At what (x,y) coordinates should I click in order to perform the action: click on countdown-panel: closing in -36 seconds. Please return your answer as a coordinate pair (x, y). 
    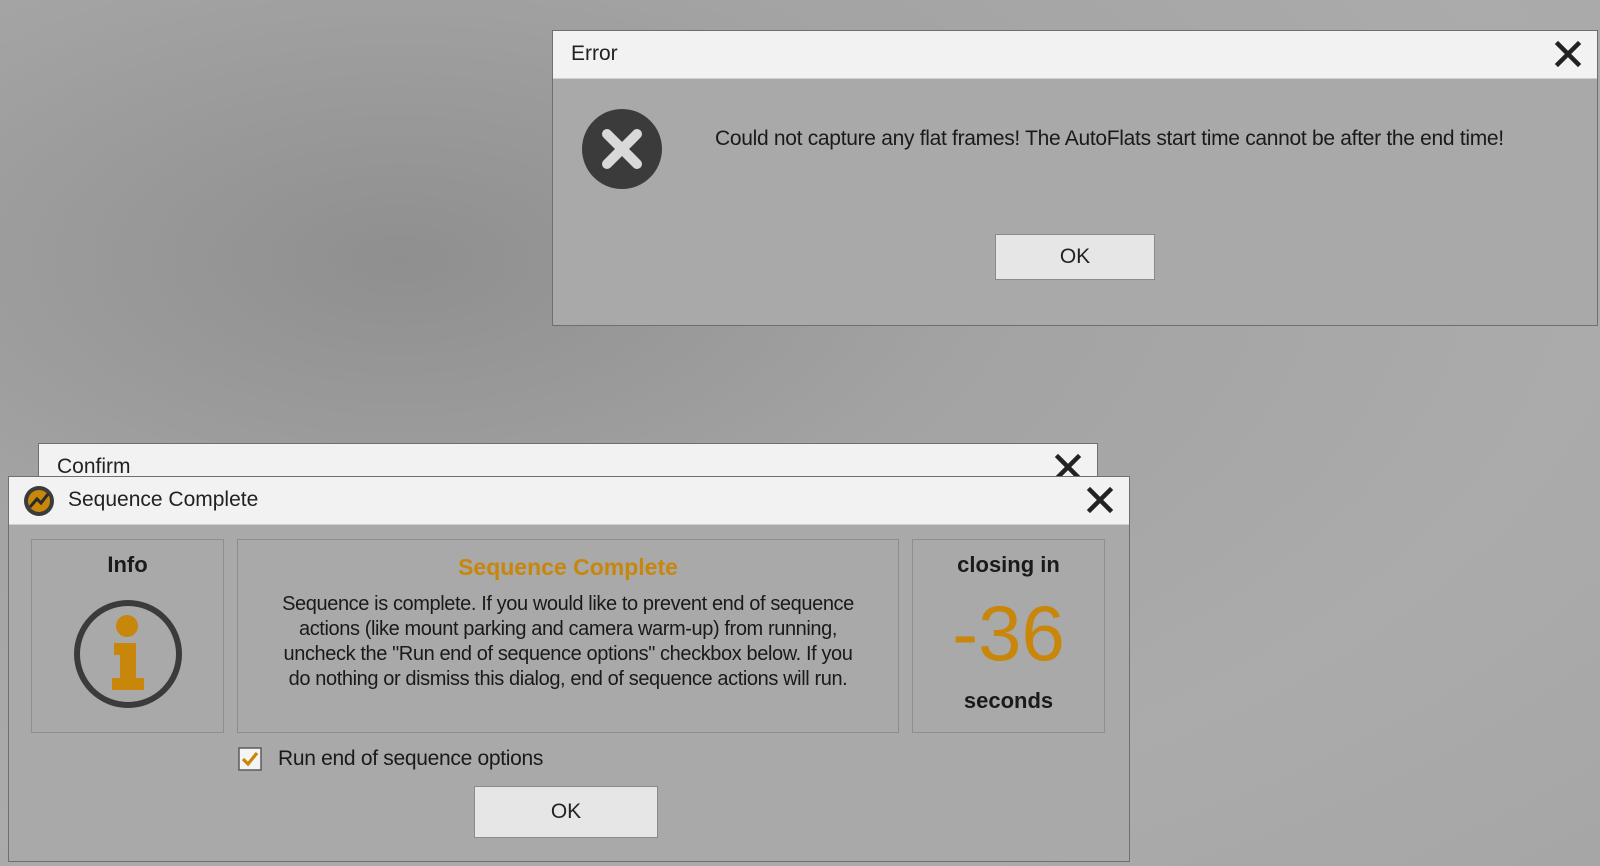
    Looking at the image, I should click on (1008, 636).